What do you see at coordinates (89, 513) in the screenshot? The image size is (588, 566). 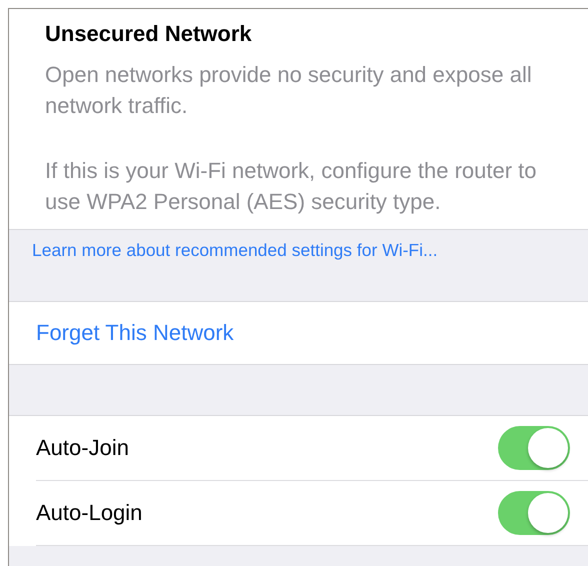 I see `setting-label: Auto-Login` at bounding box center [89, 513].